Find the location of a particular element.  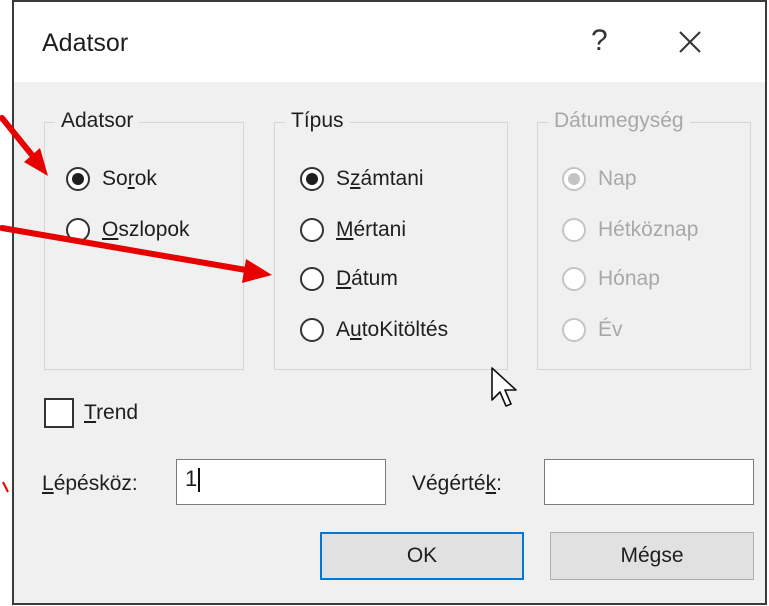

arrow-to-rows-icon is located at coordinates (24, 145).